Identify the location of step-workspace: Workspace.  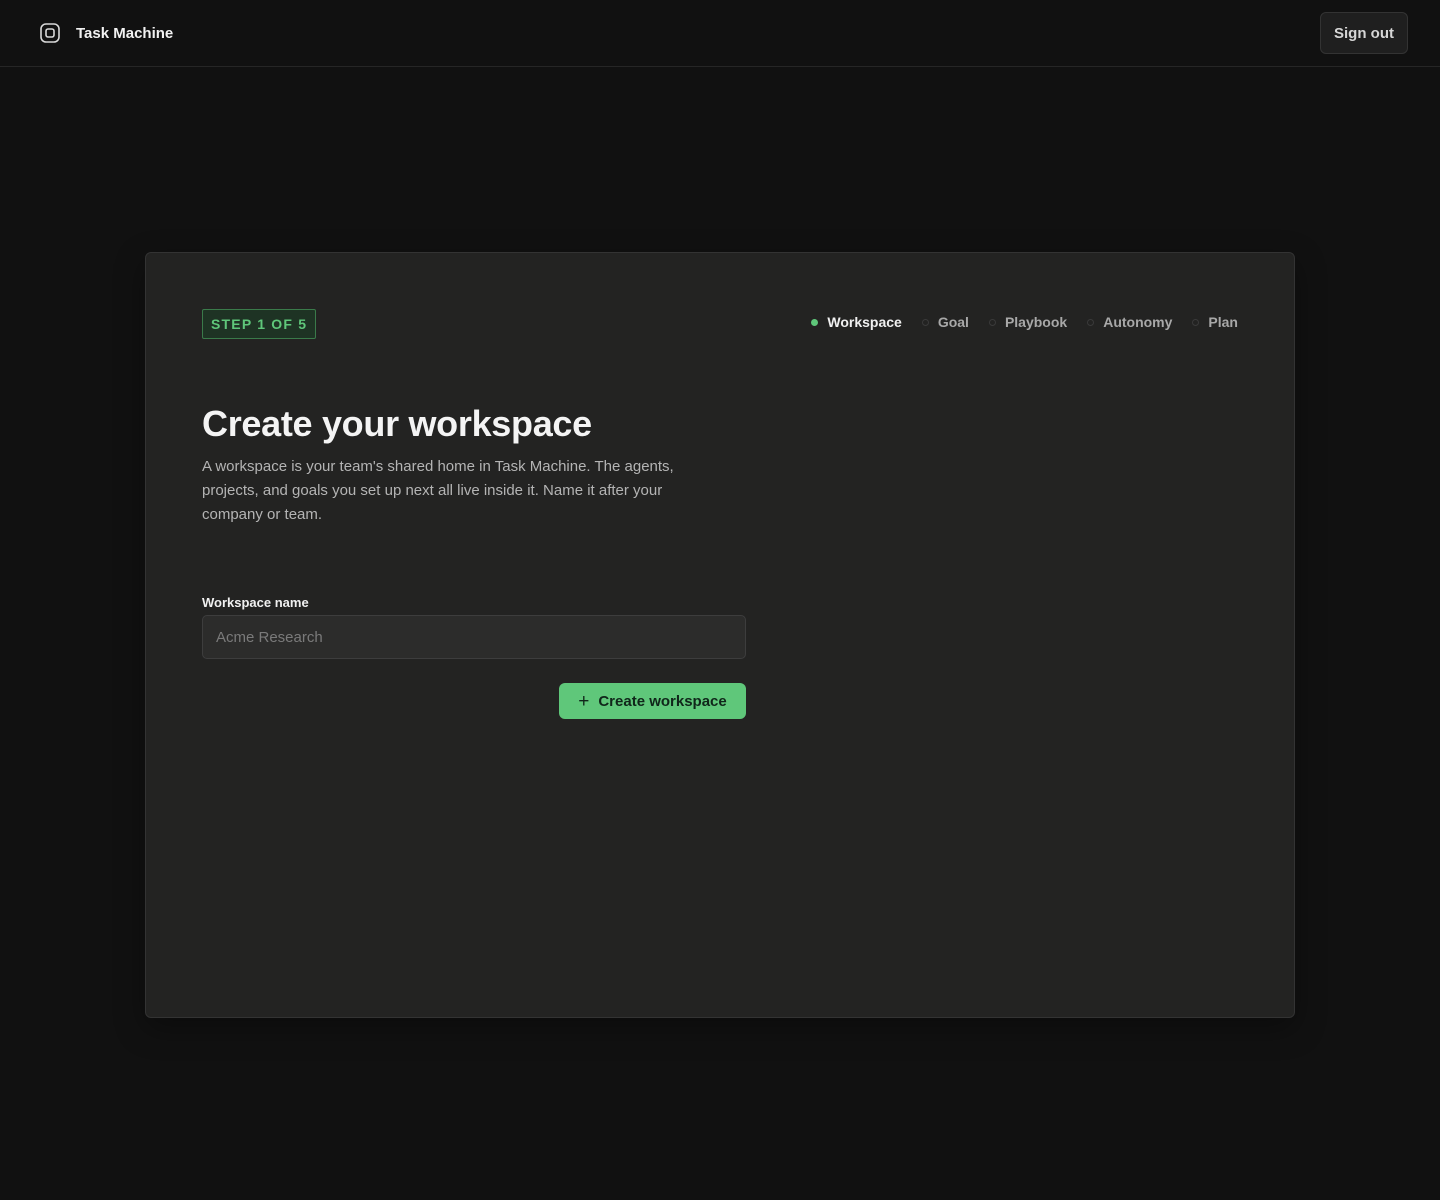
(856, 322).